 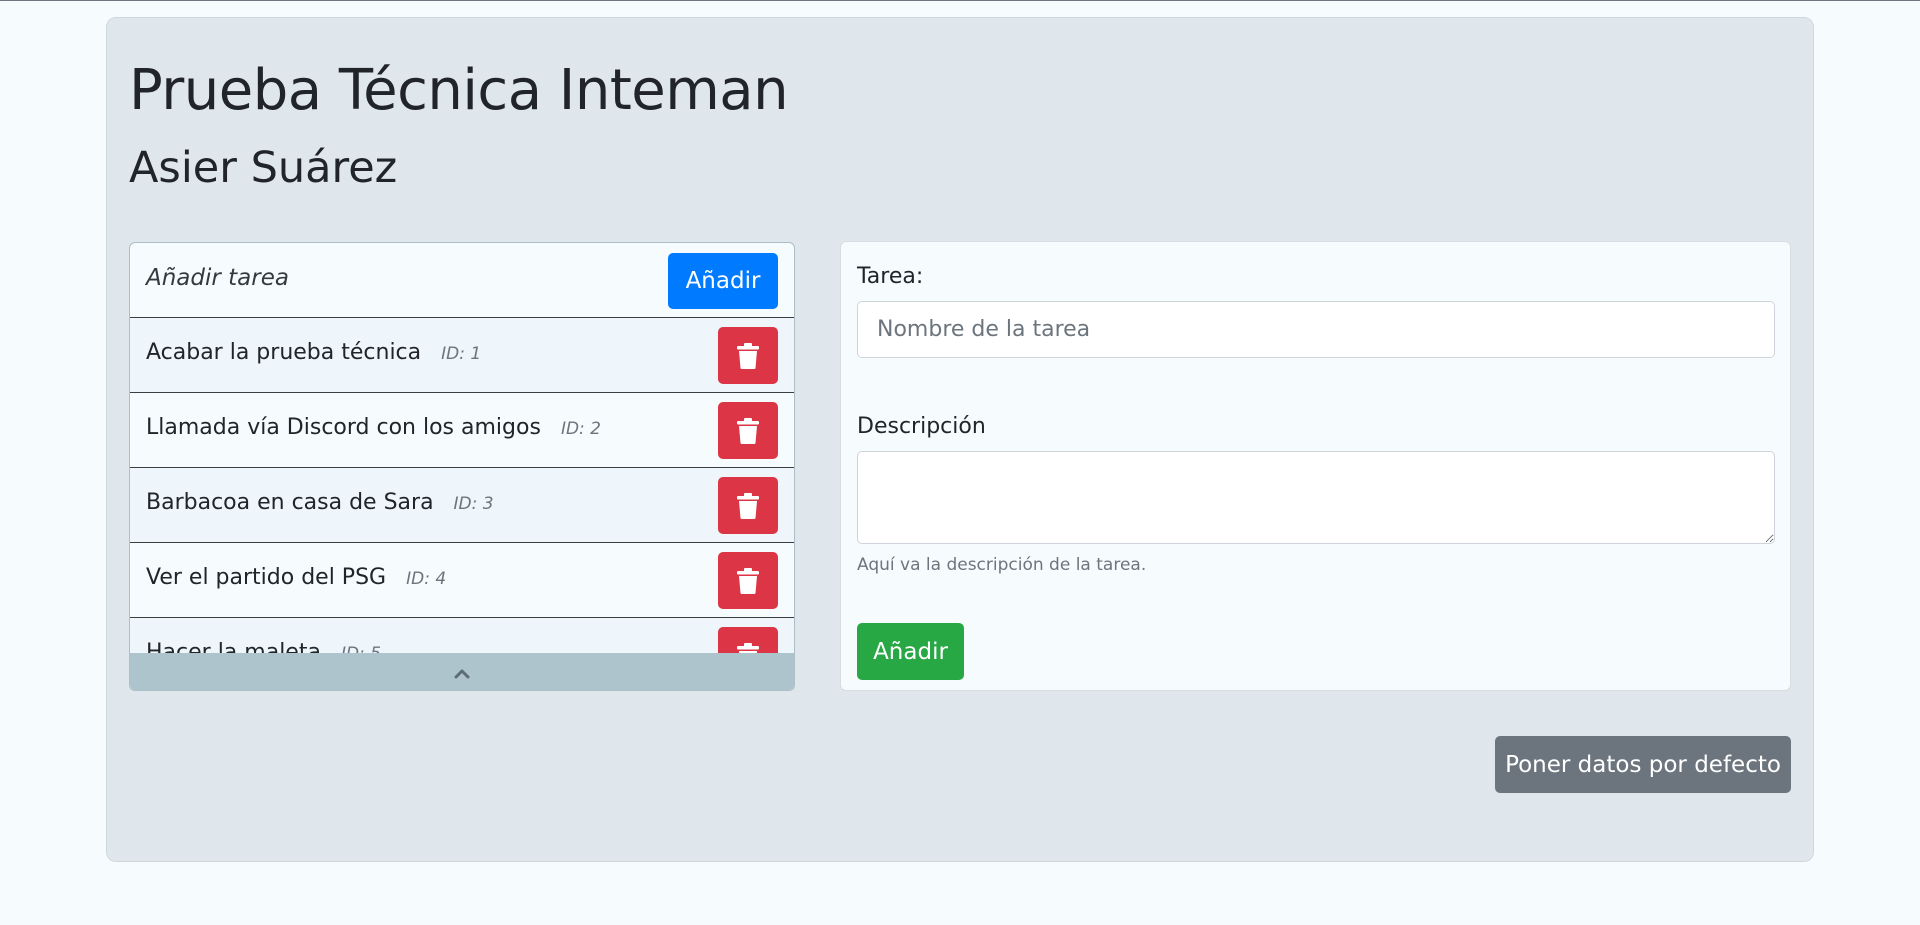 What do you see at coordinates (580, 429) in the screenshot?
I see `task-id: ID: 2` at bounding box center [580, 429].